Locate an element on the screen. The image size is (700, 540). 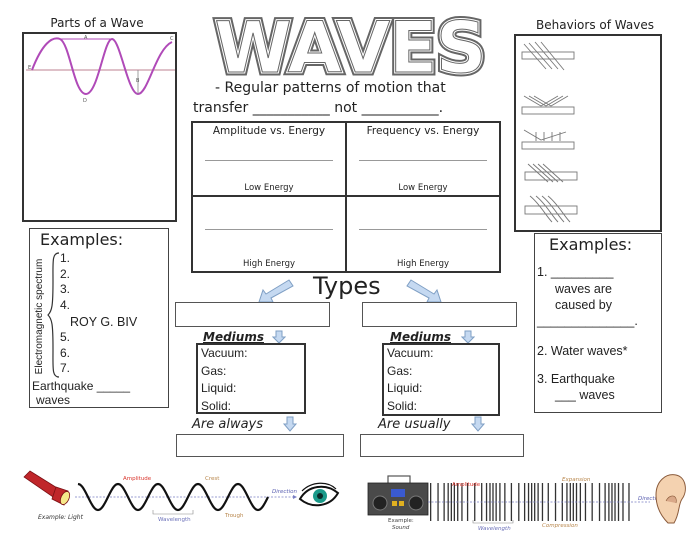
right-mediums-box: Vacuum: Gas: Liquid: Solid: is located at coordinates (441, 379).